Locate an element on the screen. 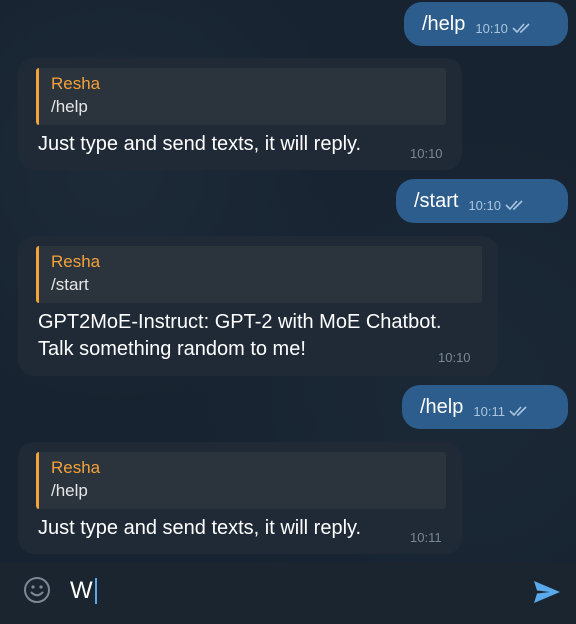  message-input-value: W is located at coordinates (81, 590).